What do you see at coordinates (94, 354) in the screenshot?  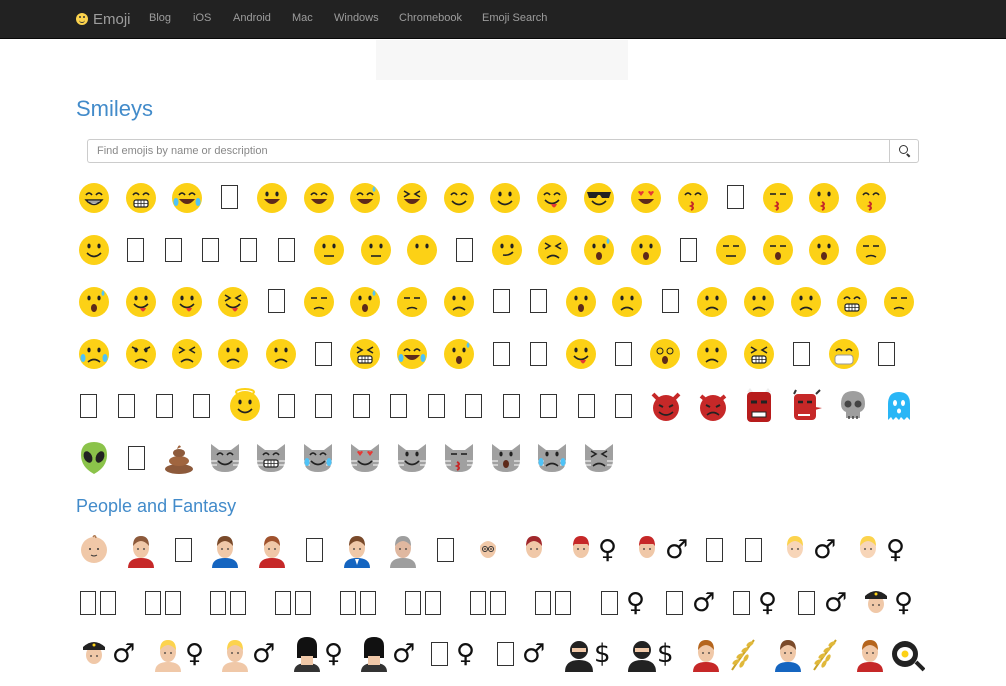 I see `cry-emoji` at bounding box center [94, 354].